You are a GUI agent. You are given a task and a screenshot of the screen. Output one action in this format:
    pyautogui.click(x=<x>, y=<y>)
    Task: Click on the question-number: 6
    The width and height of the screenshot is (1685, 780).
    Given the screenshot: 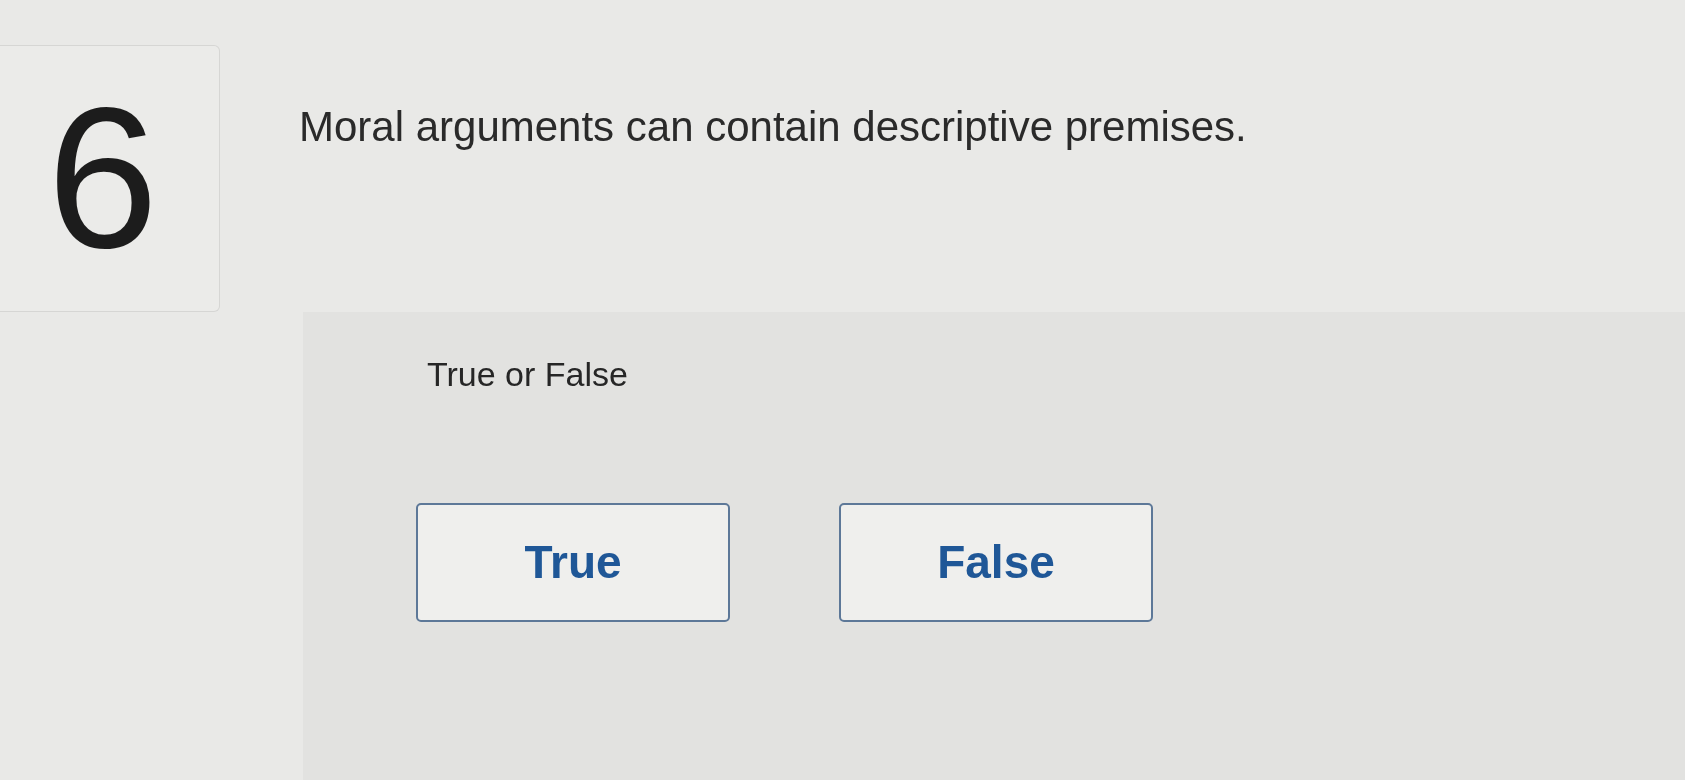 What is the action you would take?
    pyautogui.click(x=102, y=178)
    